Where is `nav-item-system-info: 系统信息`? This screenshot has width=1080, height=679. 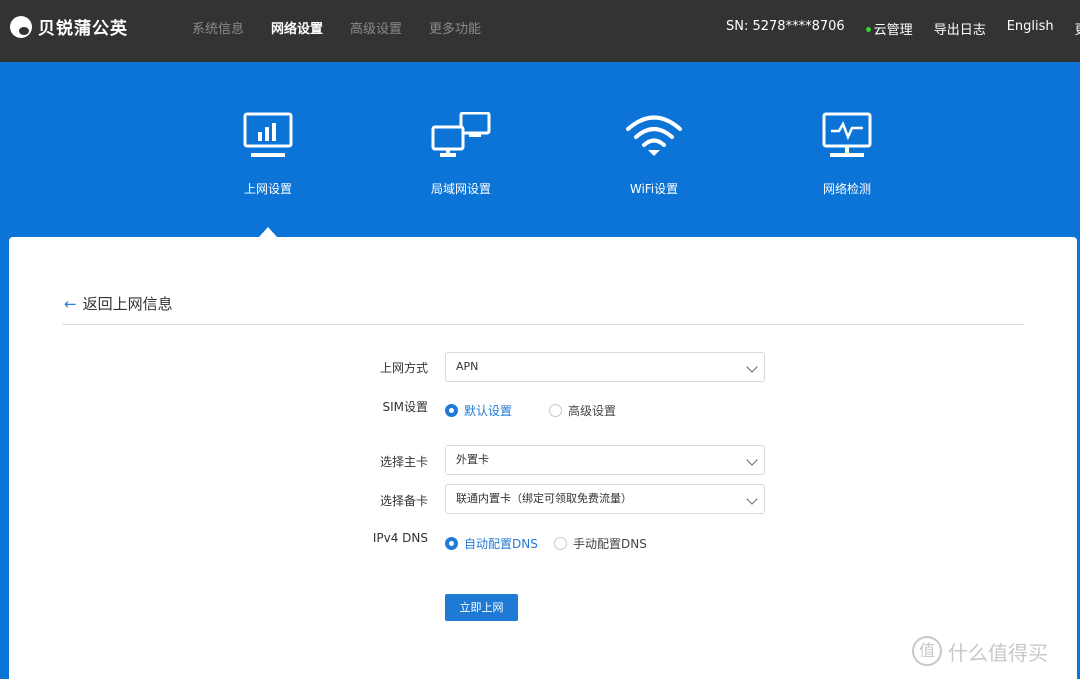
nav-item-system-info: 系统信息 is located at coordinates (218, 27).